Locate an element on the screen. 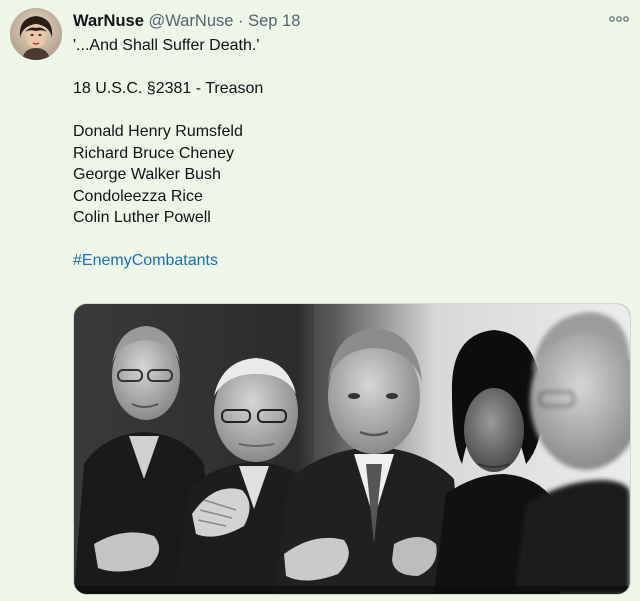 The height and width of the screenshot is (601, 640). tweet-line-name-5: Colin Luther Powell is located at coordinates (142, 217).